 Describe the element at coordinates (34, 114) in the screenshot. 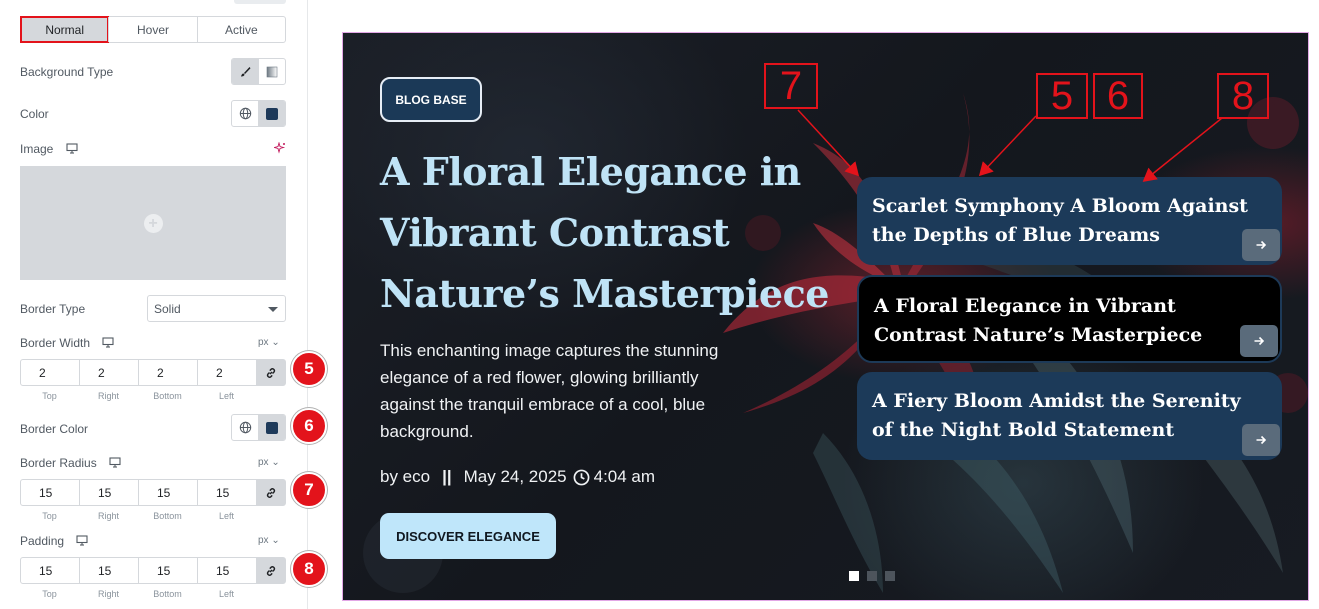

I see `color-label: Color` at that location.